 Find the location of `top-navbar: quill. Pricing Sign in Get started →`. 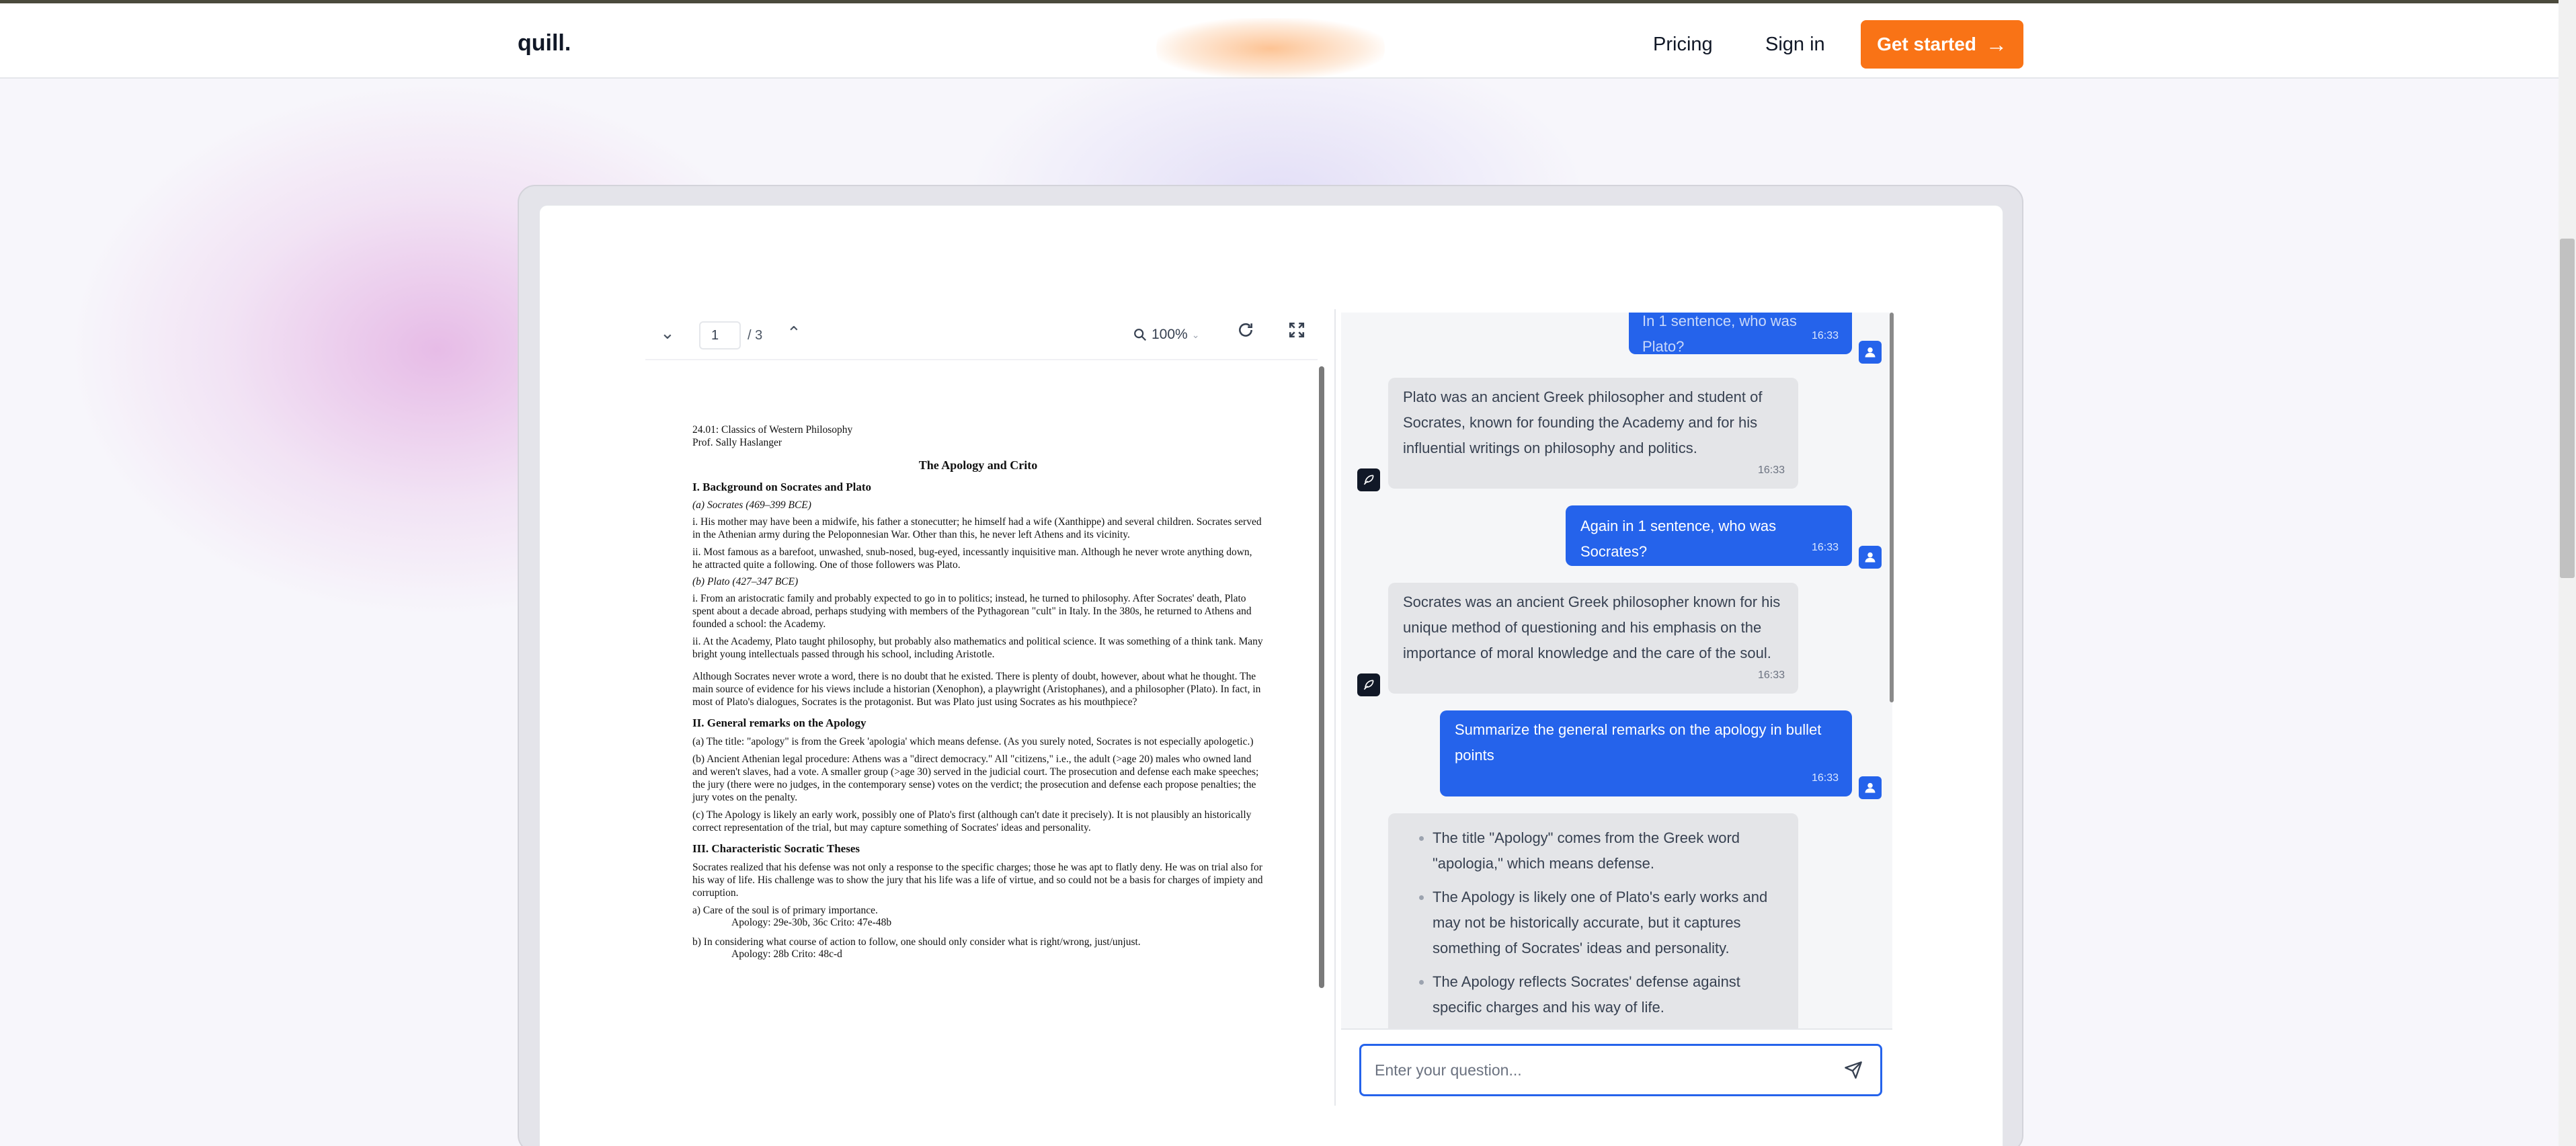

top-navbar: quill. Pricing Sign in Get started → is located at coordinates (1288, 41).